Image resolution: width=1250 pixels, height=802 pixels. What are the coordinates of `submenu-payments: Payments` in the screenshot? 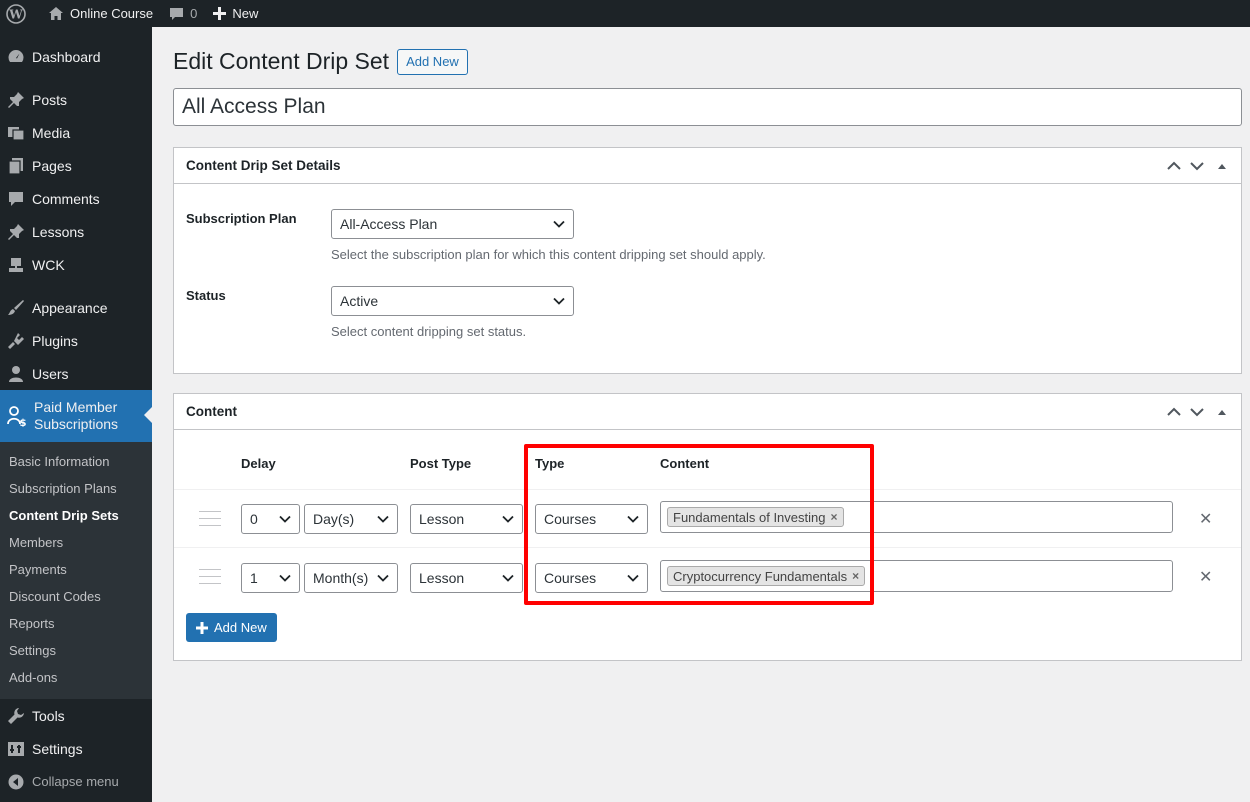 It's located at (76, 569).